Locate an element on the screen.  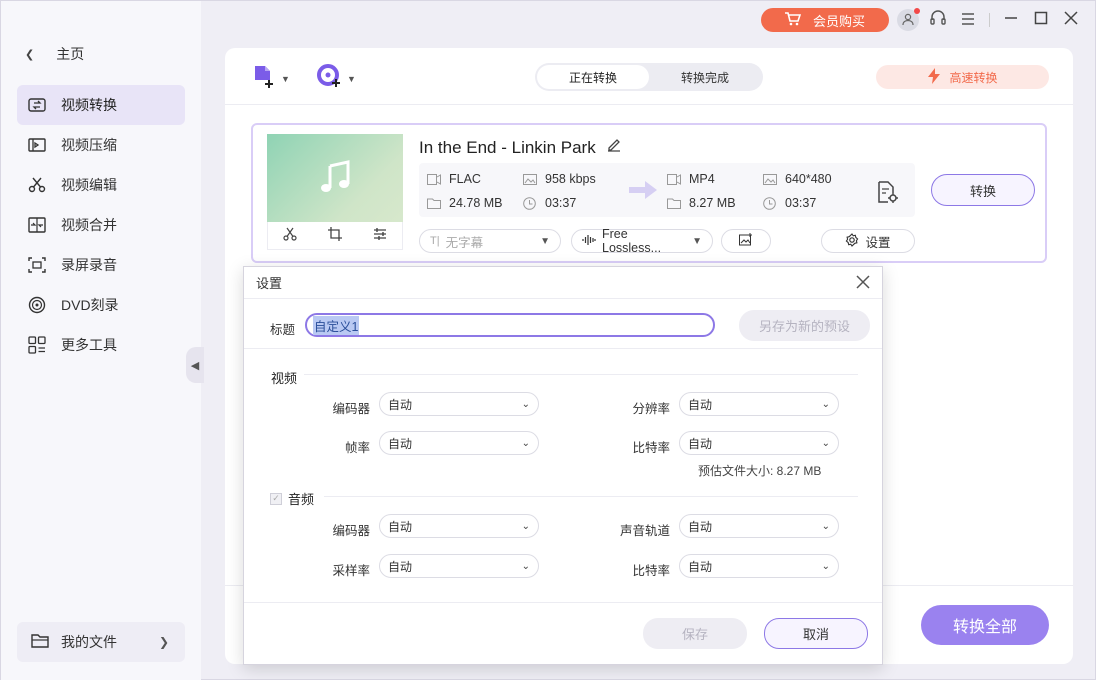
maximize-icon is located at coordinates (1041, 20).